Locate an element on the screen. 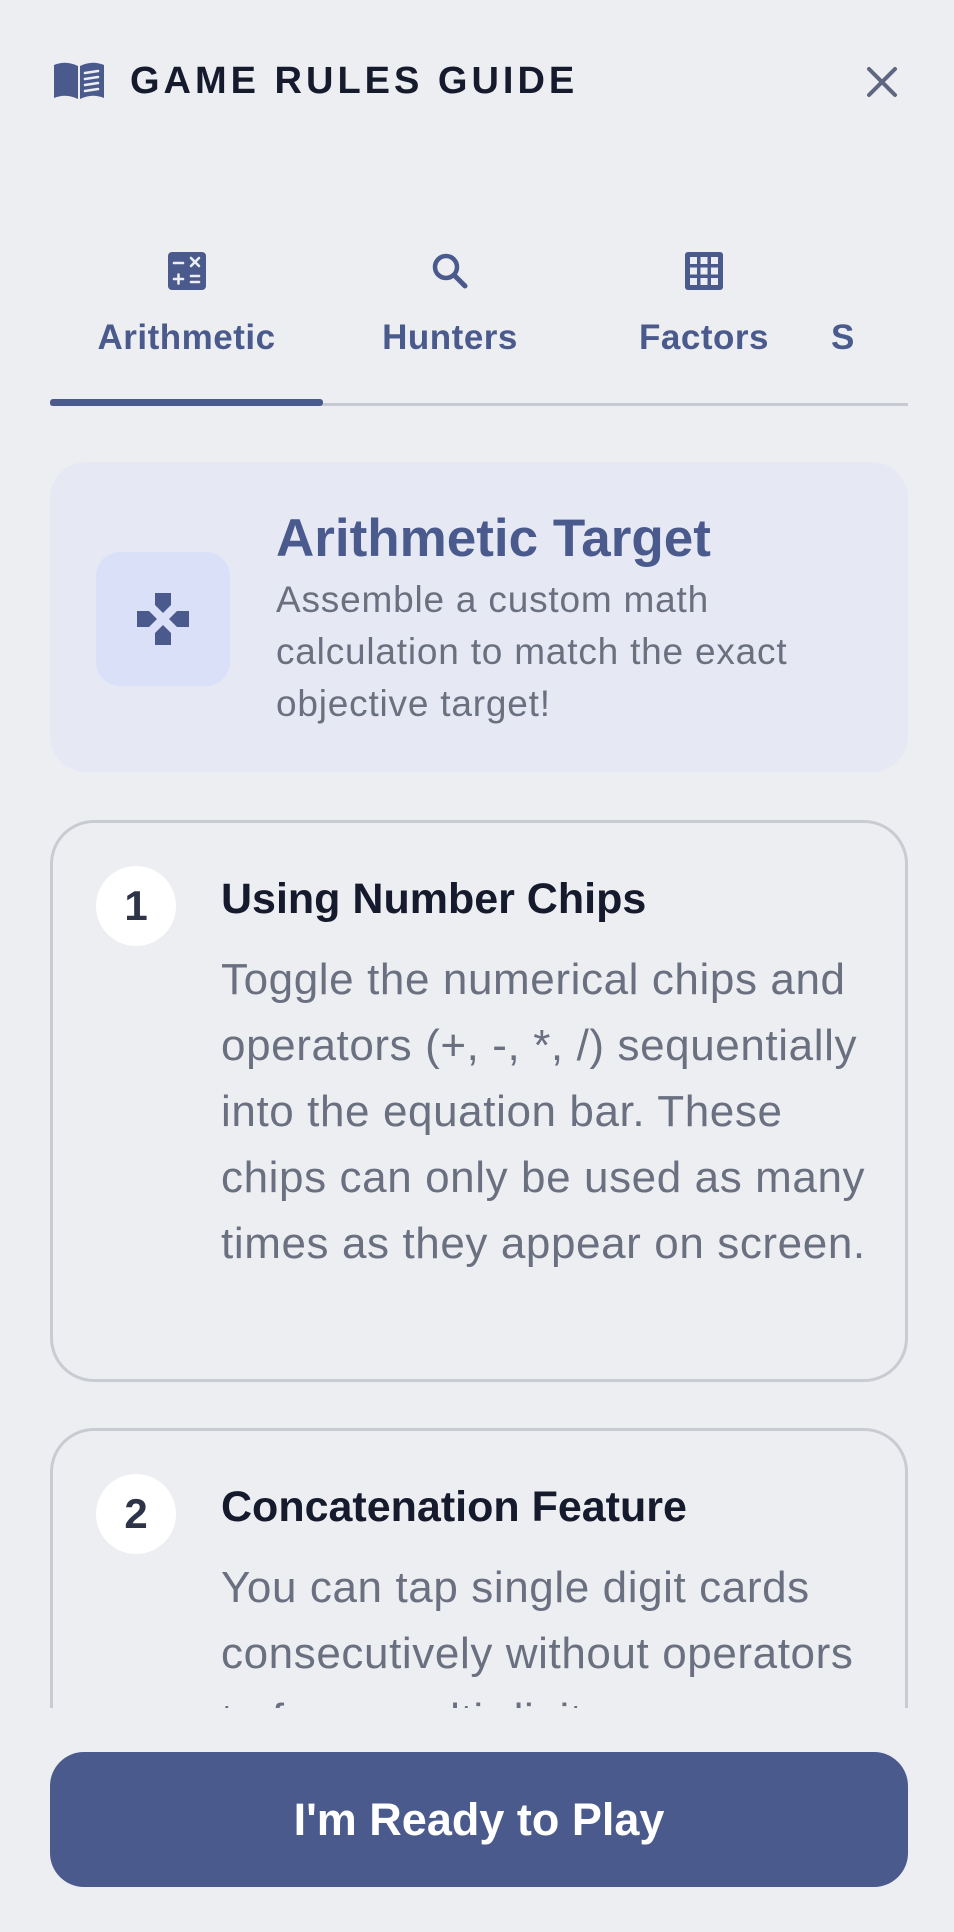 This screenshot has height=1932, width=954. rules-tab-bar: Arithmetic Hunters Factors S is located at coordinates (479, 323).